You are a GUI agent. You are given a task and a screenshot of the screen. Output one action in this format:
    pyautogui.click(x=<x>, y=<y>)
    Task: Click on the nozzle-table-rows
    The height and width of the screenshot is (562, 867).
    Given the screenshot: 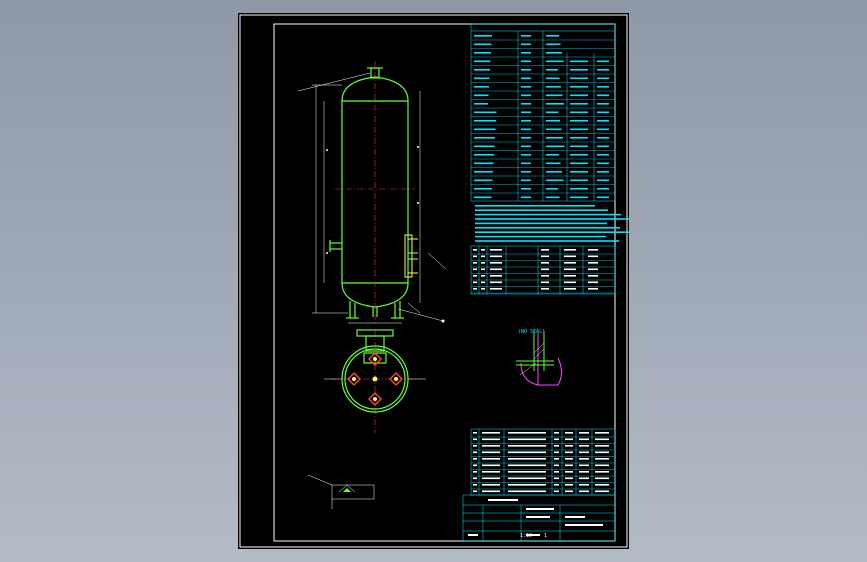 What is the action you would take?
    pyautogui.click(x=543, y=273)
    